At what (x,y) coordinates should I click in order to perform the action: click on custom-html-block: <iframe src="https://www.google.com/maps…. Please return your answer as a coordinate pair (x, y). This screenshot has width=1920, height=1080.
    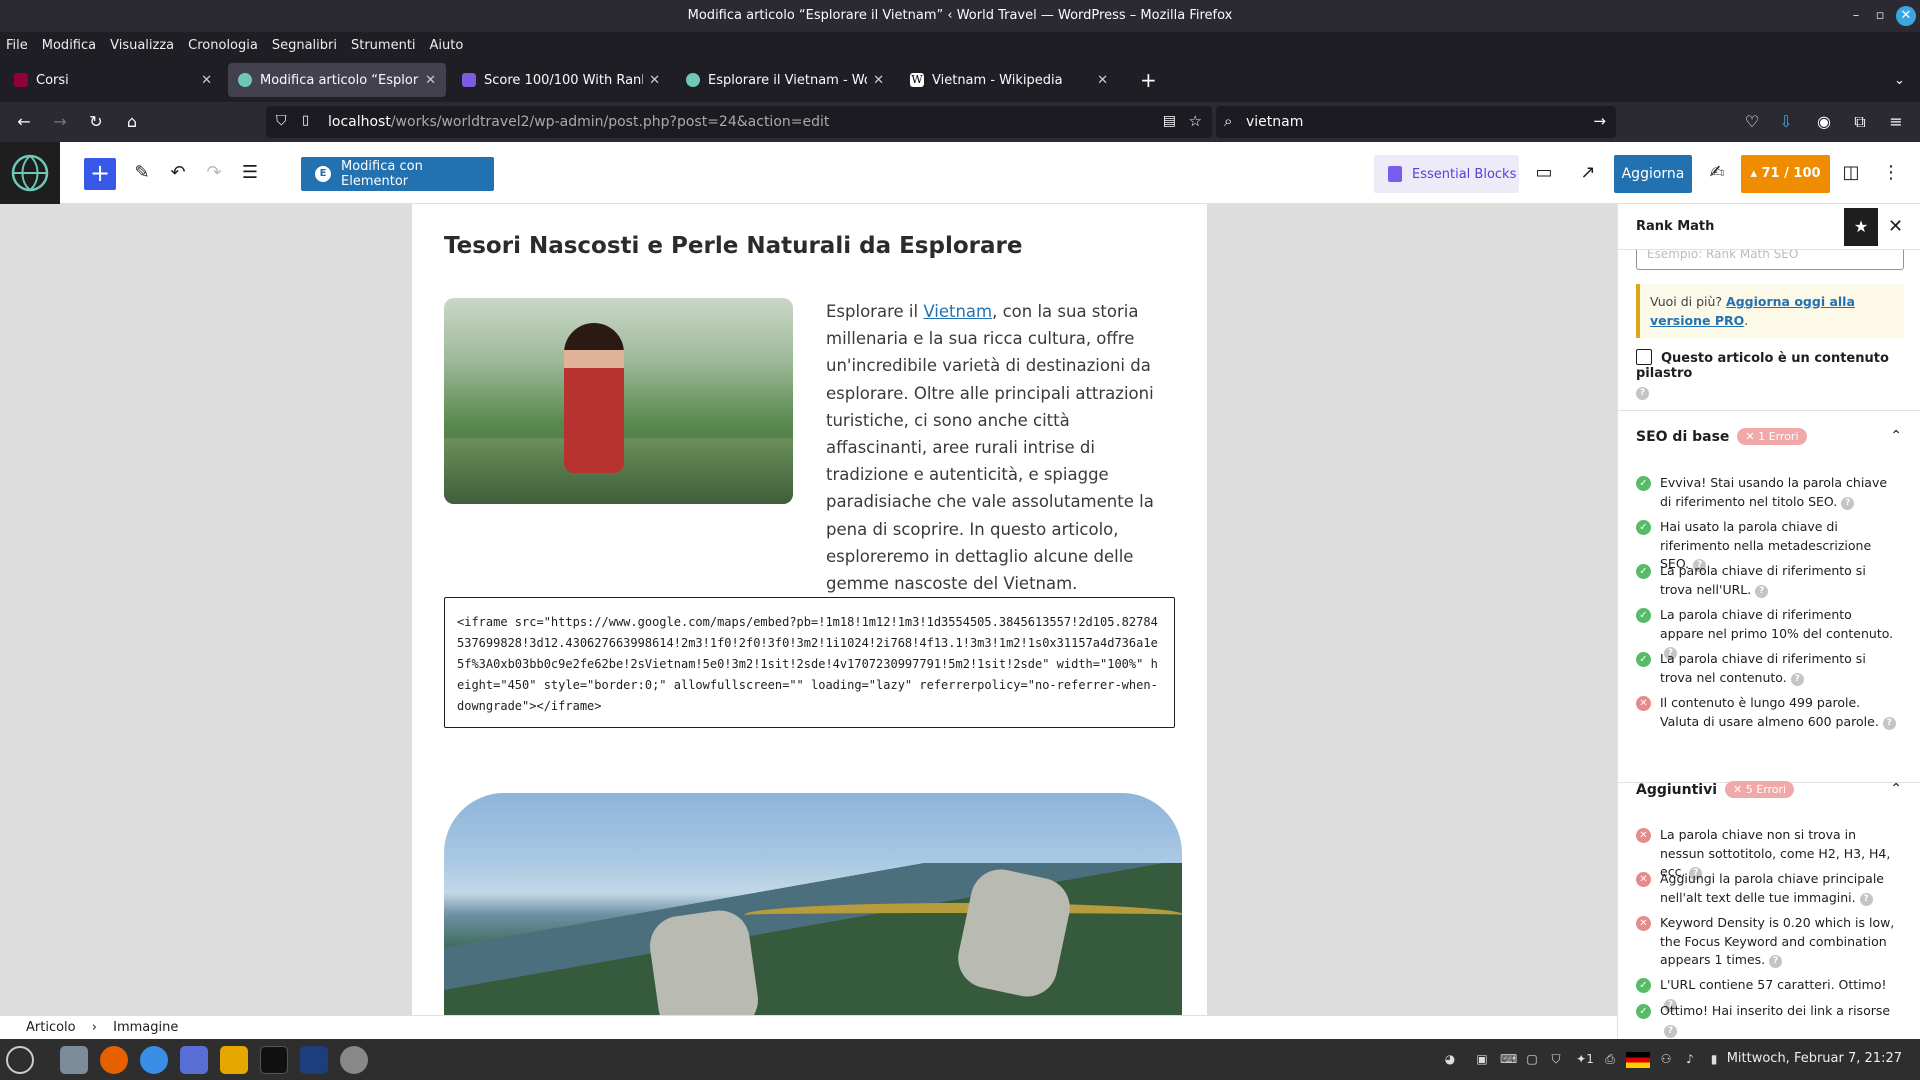
    Looking at the image, I should click on (809, 662).